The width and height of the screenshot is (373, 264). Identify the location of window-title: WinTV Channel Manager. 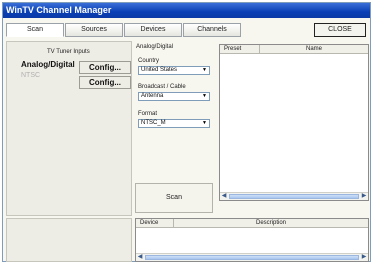
(186, 10).